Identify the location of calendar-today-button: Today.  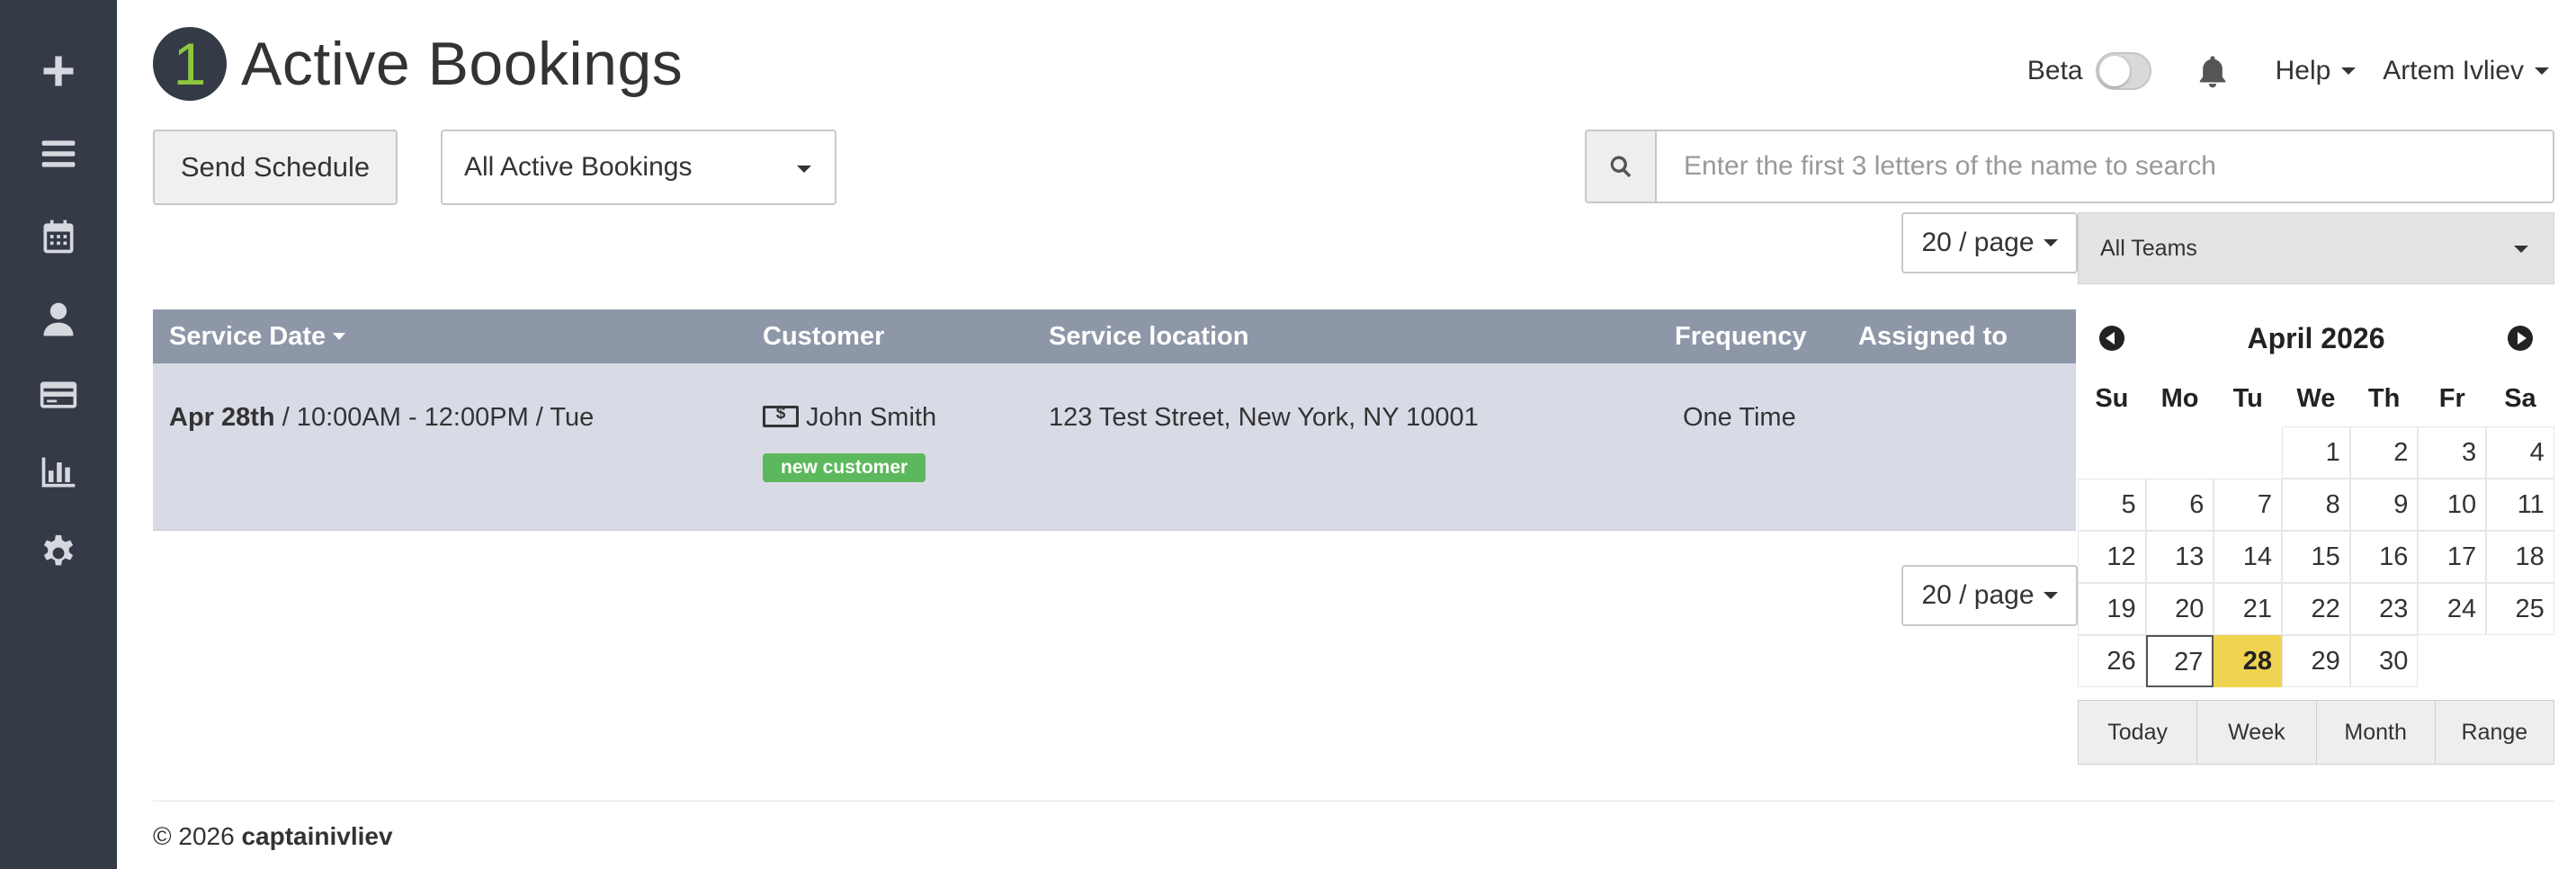
(2138, 732).